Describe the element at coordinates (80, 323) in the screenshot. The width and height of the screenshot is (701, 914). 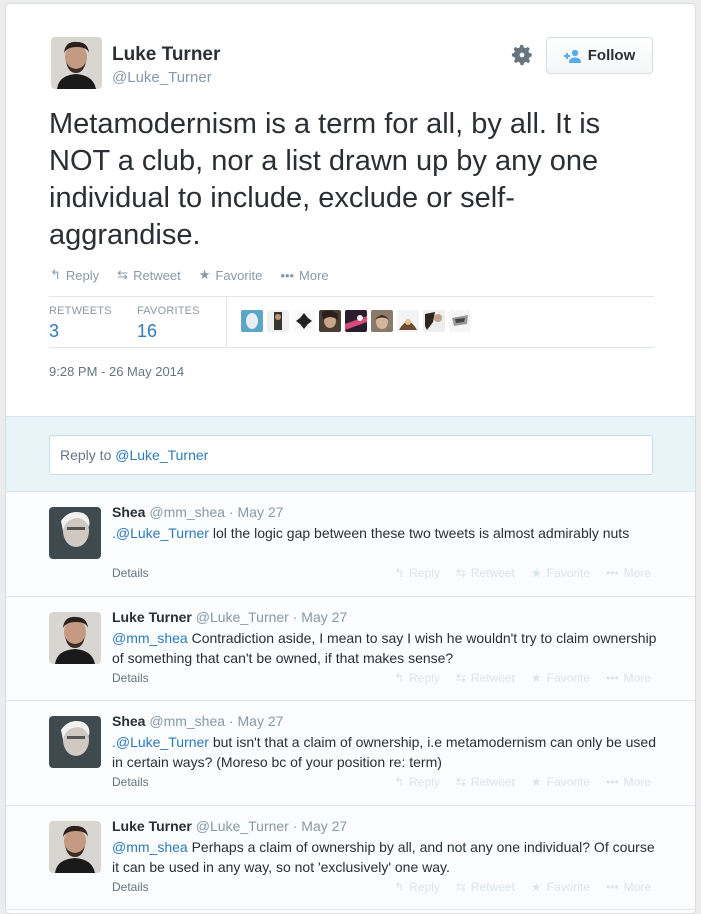
I see `retweets-stat: RETWEETS 3` at that location.